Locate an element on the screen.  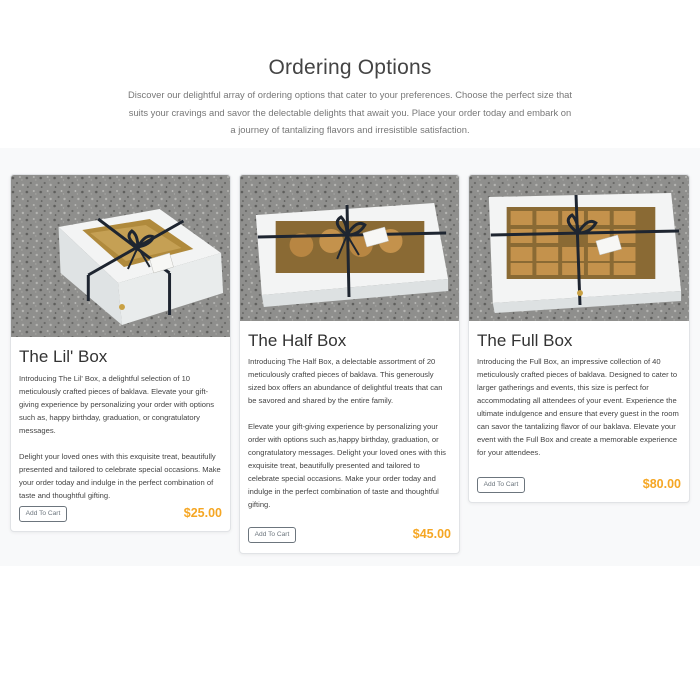
product-price: $80.00 is located at coordinates (661, 484).